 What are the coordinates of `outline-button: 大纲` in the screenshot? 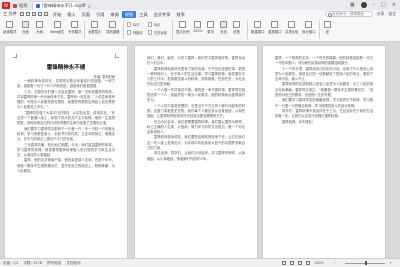 It's located at (39, 27).